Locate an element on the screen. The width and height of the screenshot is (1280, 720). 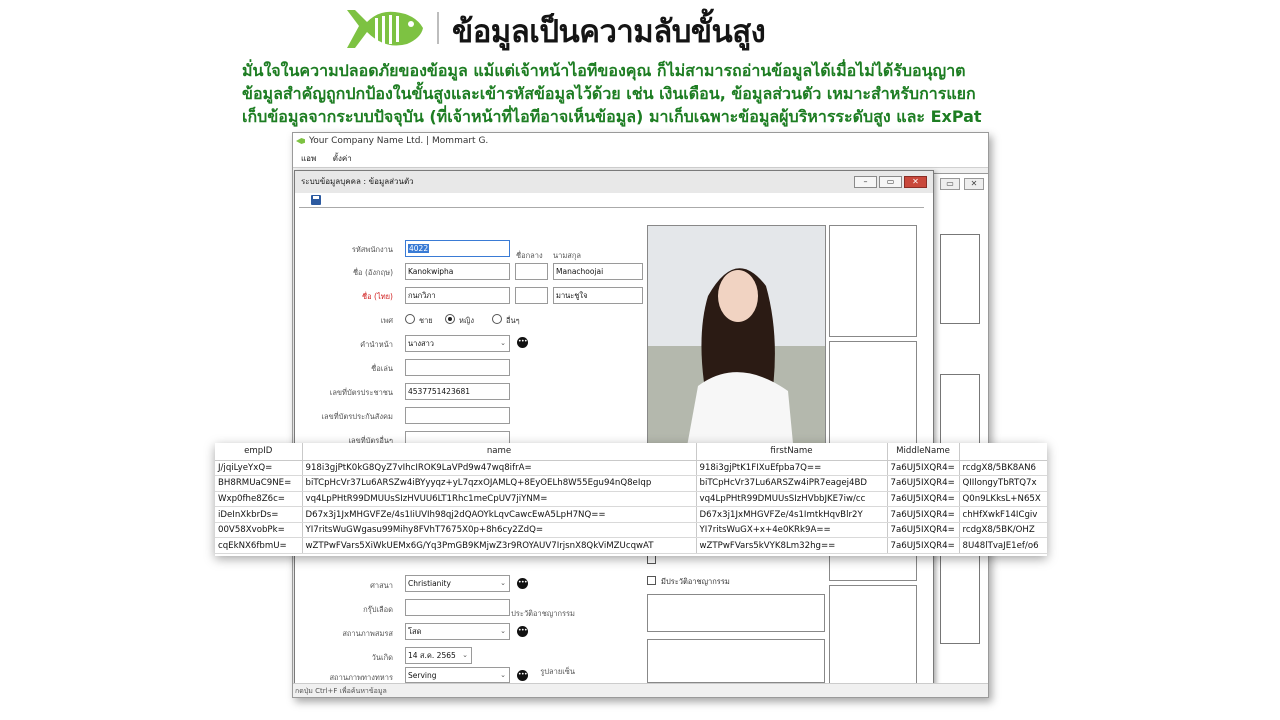
label-emp-code: รหัสพนักงาน is located at coordinates (372, 249).